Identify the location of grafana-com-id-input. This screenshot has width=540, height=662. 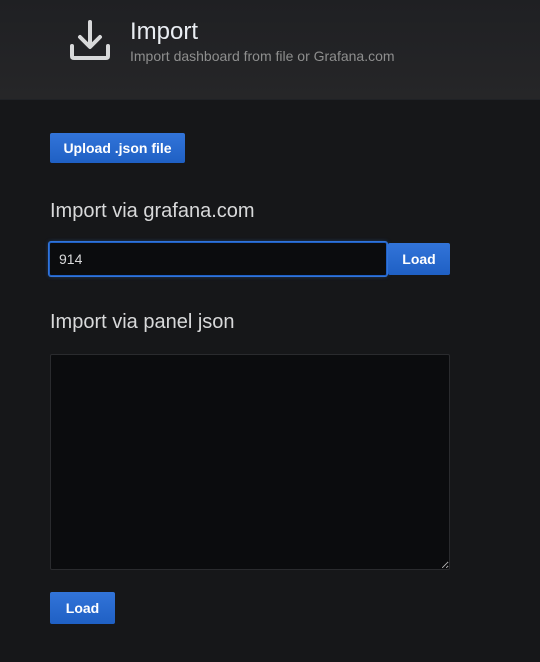
(218, 259).